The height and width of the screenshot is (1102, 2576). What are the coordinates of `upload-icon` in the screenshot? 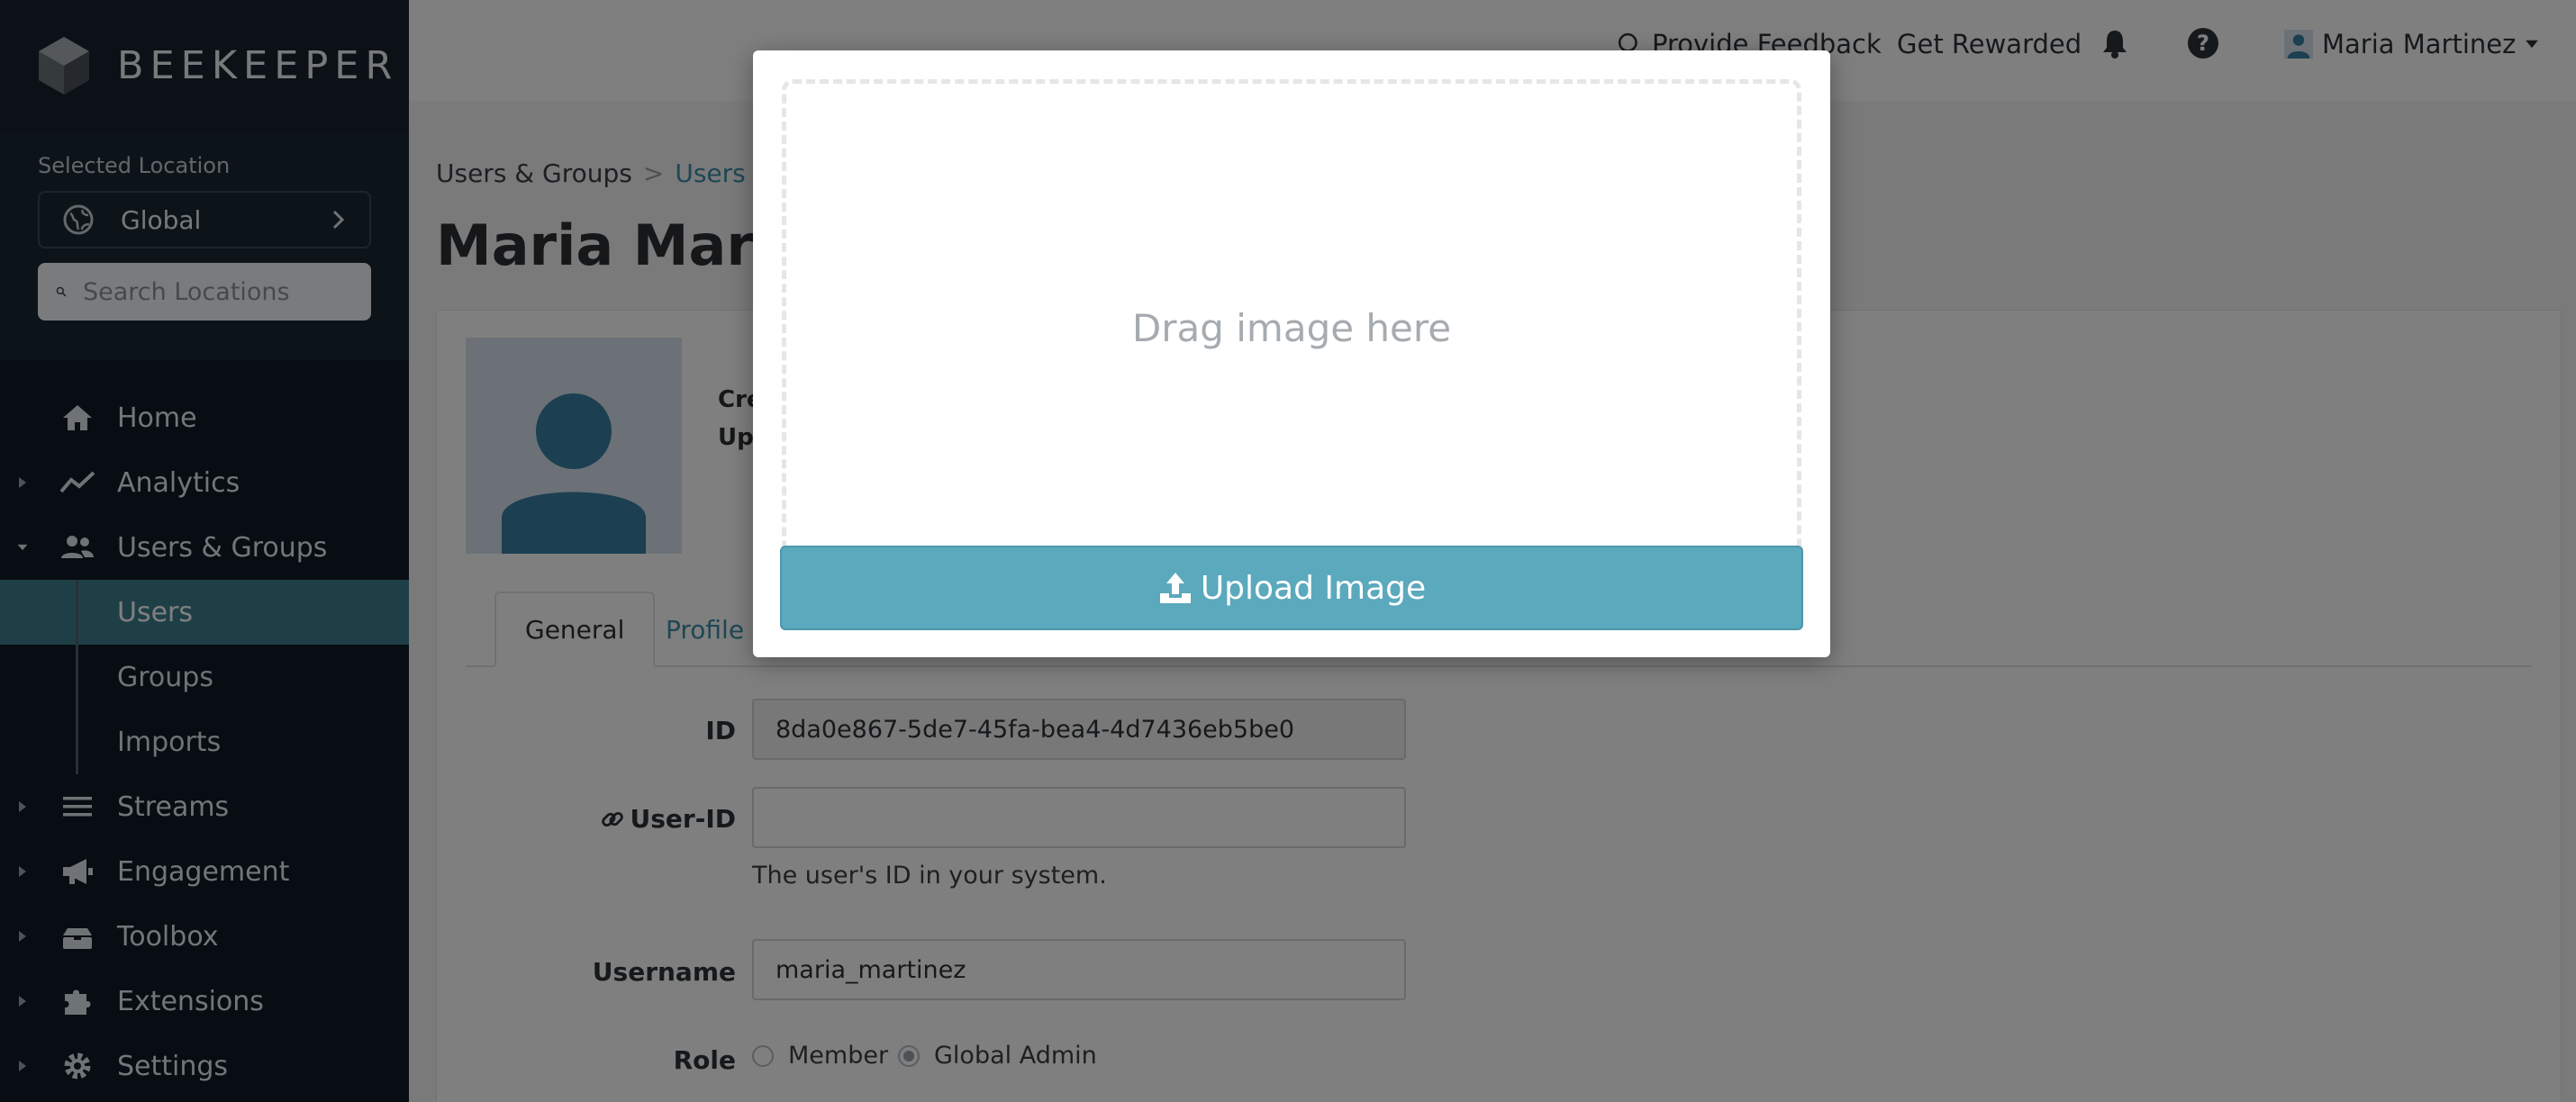 It's located at (1175, 588).